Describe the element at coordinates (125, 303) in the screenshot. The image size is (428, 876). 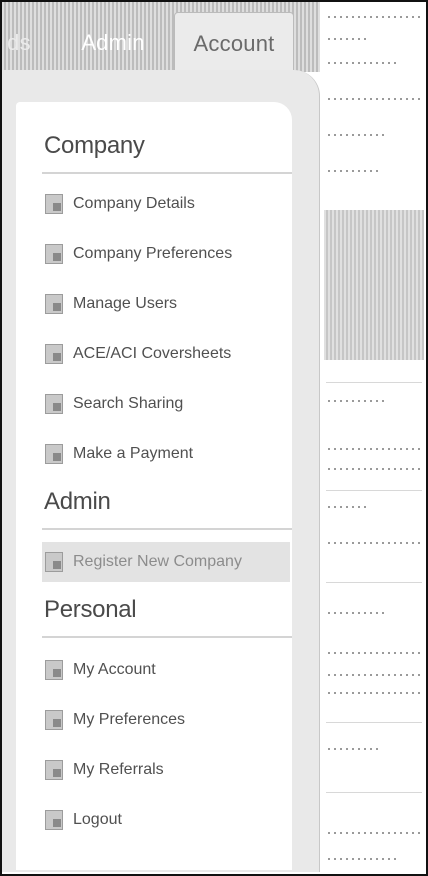
I see `menu-item-label: Manage Users` at that location.